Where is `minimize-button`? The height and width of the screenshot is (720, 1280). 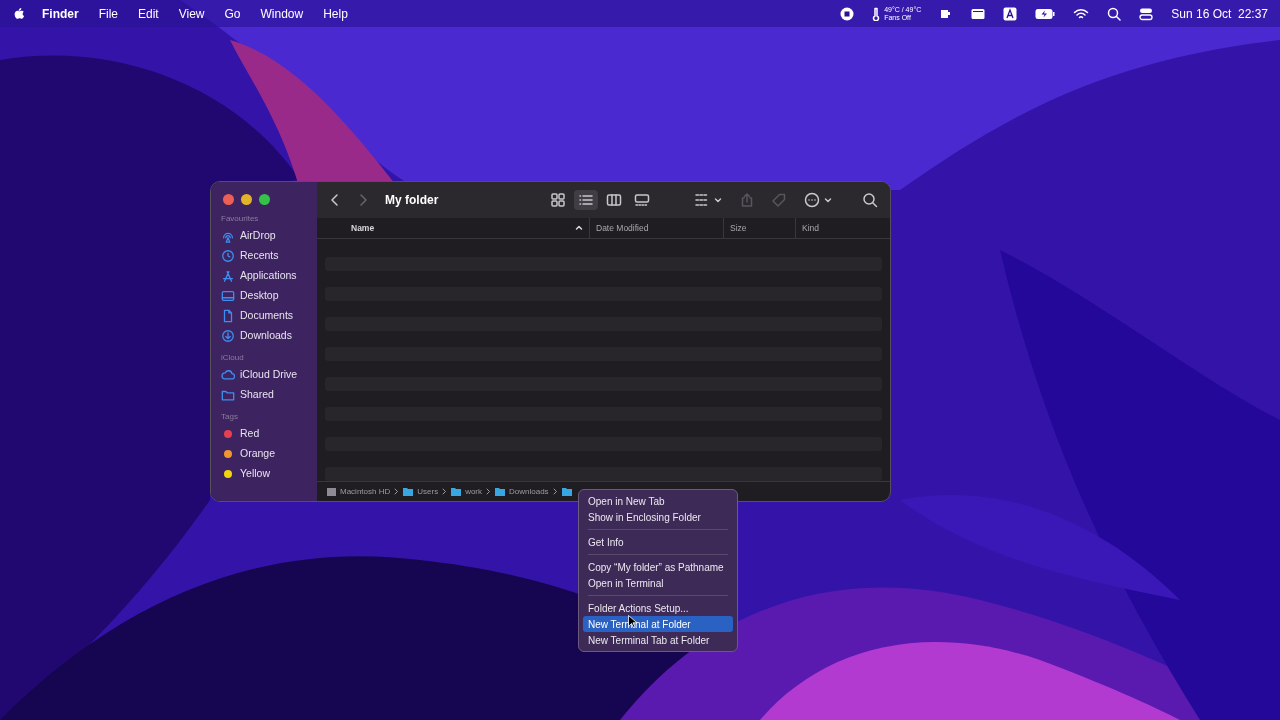 minimize-button is located at coordinates (246, 199).